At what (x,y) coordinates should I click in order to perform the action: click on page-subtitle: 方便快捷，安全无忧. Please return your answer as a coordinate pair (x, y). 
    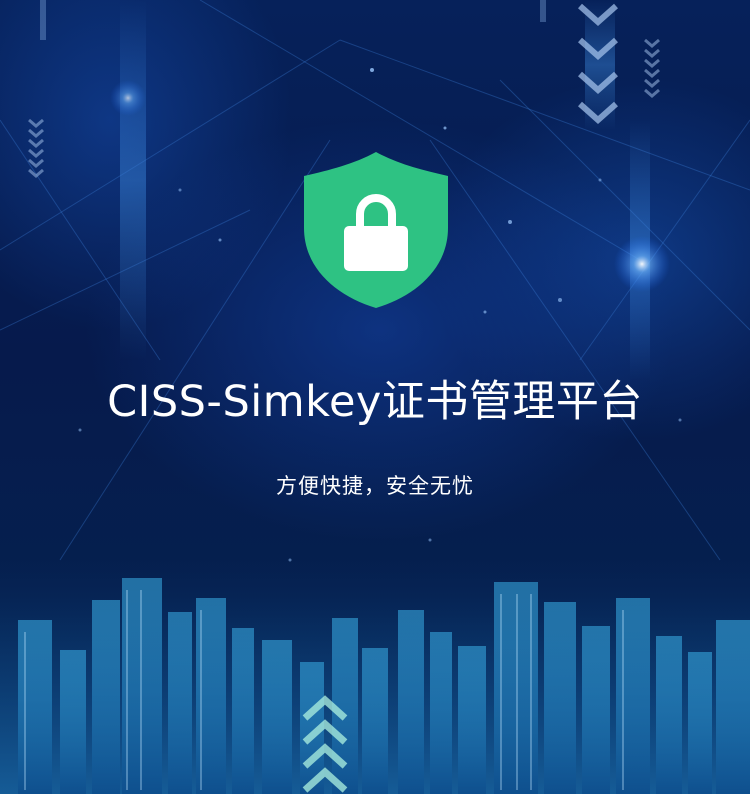
    Looking at the image, I should click on (375, 486).